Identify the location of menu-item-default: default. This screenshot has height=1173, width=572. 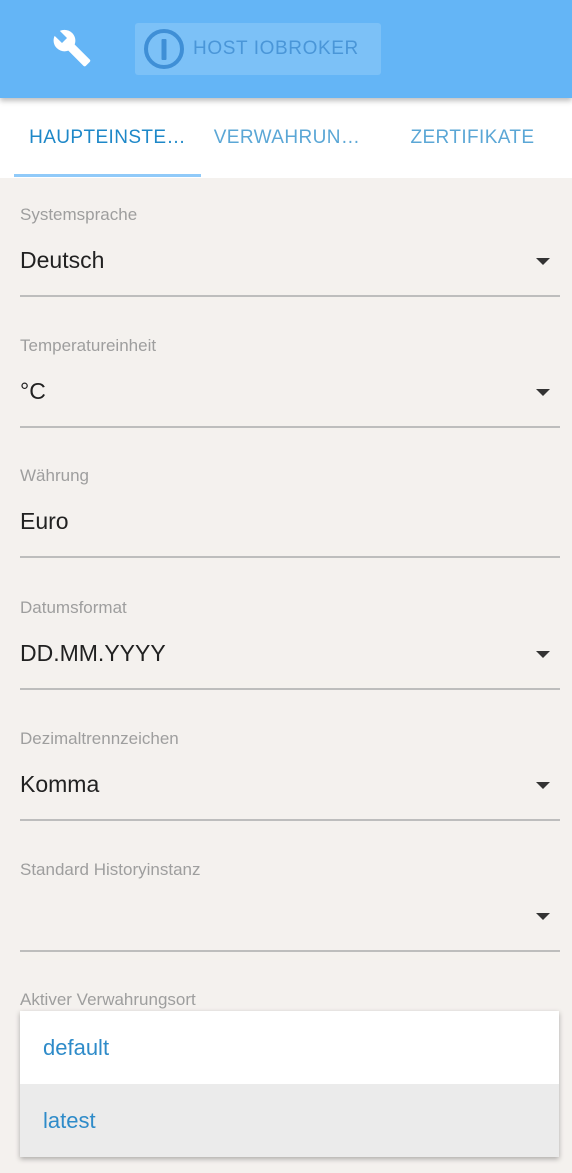
(289, 1047).